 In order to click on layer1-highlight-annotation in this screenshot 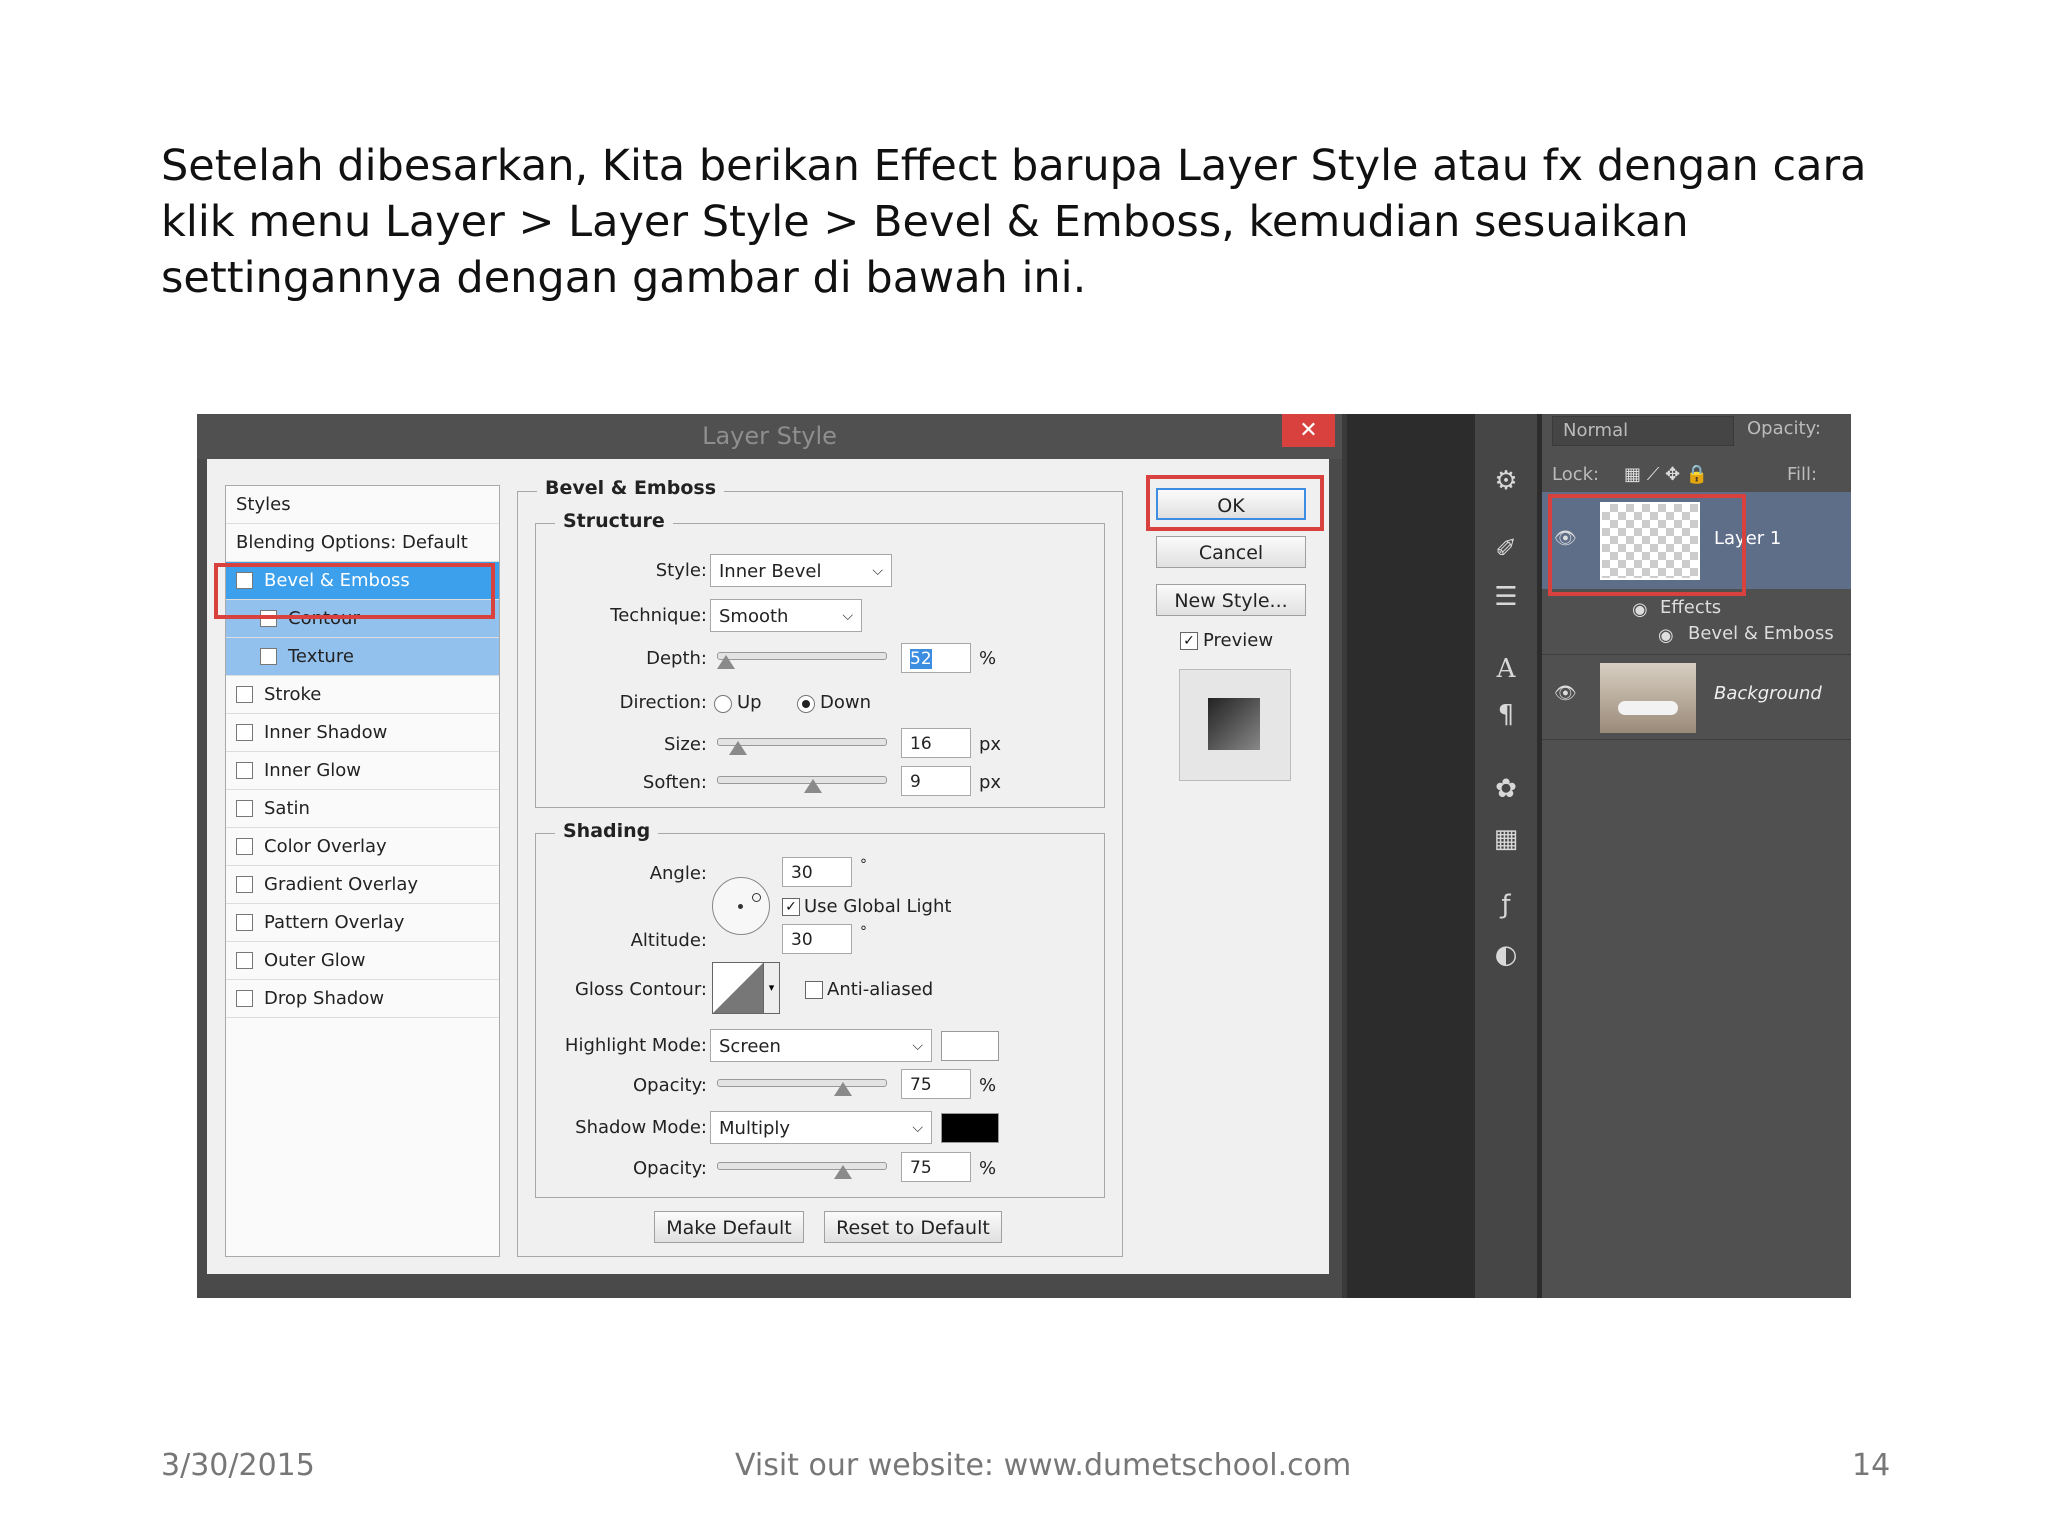, I will do `click(1647, 545)`.